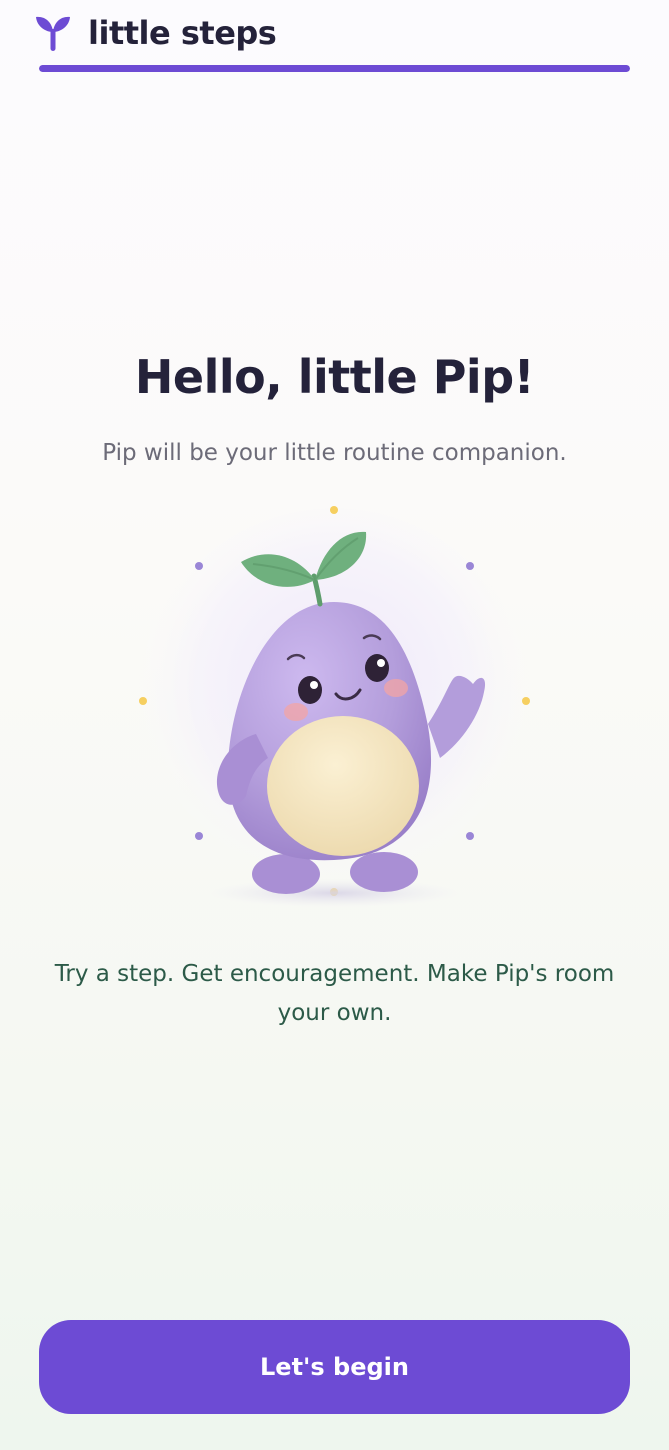  I want to click on app-name: little steps, so click(182, 33).